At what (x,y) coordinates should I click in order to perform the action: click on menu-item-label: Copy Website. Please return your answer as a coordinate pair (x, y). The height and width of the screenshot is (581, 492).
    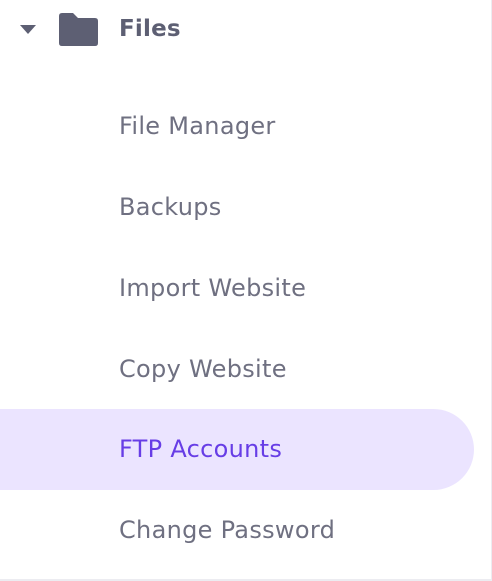
    Looking at the image, I should click on (203, 369).